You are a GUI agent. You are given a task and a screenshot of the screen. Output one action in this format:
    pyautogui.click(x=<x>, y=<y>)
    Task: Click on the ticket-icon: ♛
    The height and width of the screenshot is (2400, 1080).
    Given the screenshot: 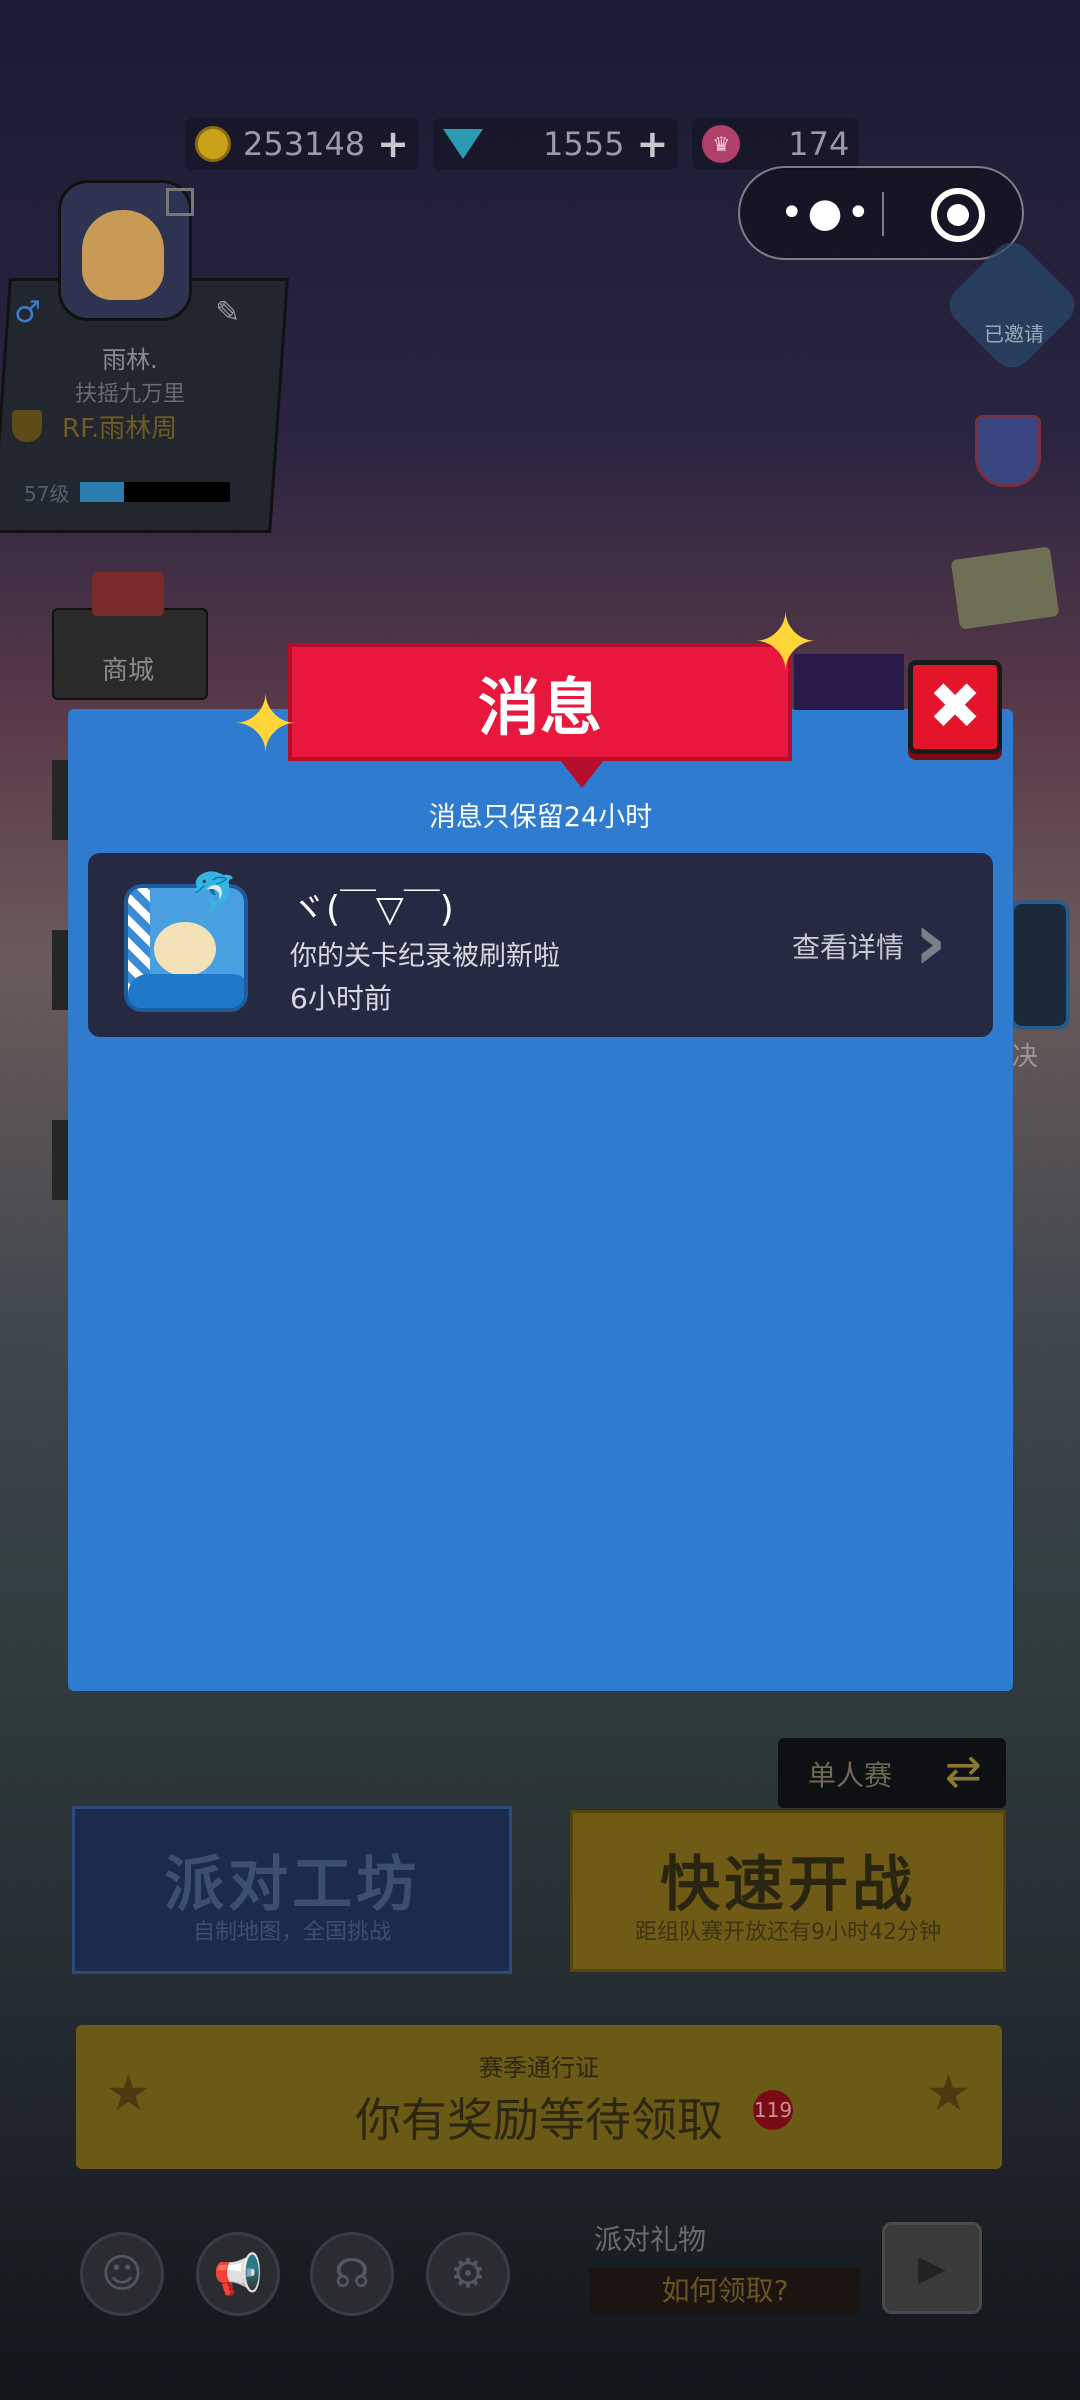 What is the action you would take?
    pyautogui.click(x=721, y=144)
    